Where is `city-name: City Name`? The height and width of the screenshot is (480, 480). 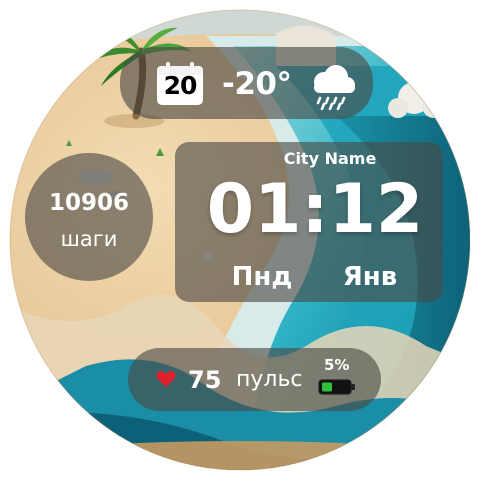 city-name: City Name is located at coordinates (330, 158).